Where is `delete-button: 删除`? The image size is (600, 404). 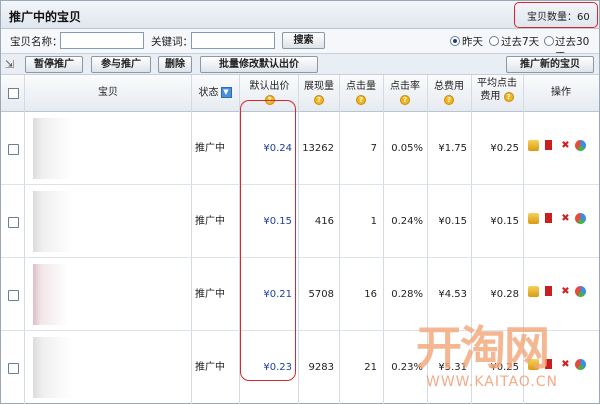 delete-button: 删除 is located at coordinates (175, 64).